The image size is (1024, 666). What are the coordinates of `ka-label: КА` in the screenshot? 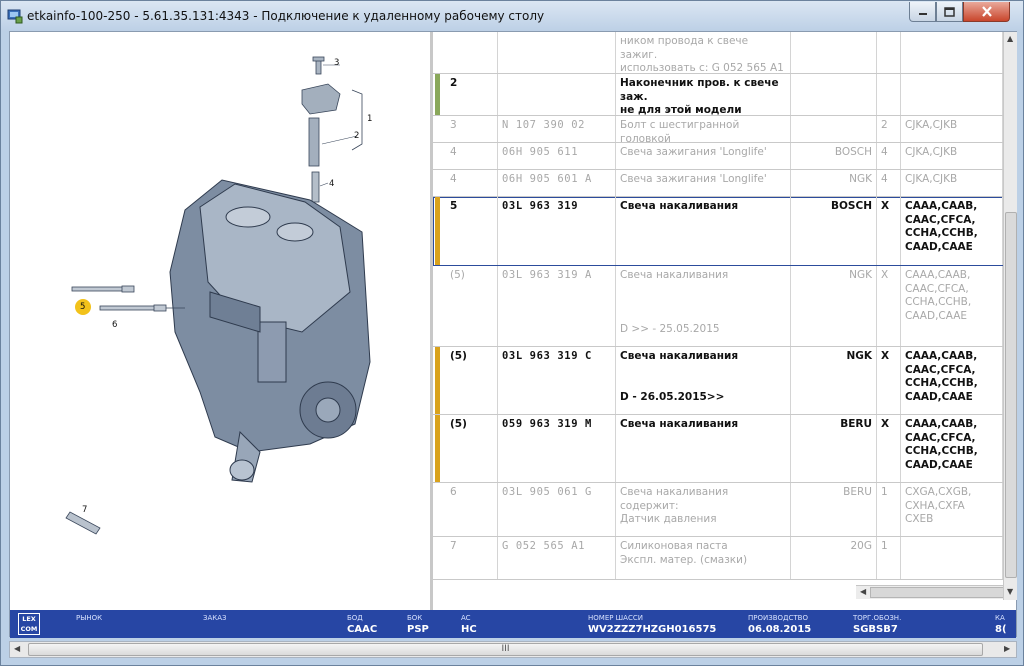 It's located at (1000, 618).